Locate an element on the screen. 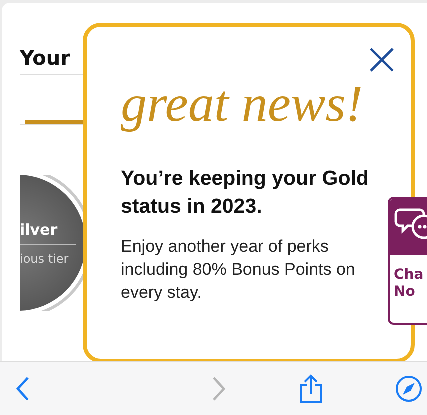 This screenshot has height=415, width=427. close-icon is located at coordinates (382, 60).